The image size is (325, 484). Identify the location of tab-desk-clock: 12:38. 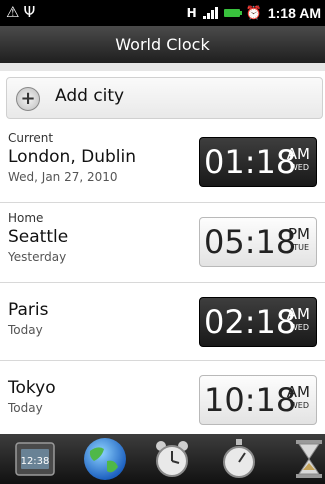
(37, 459).